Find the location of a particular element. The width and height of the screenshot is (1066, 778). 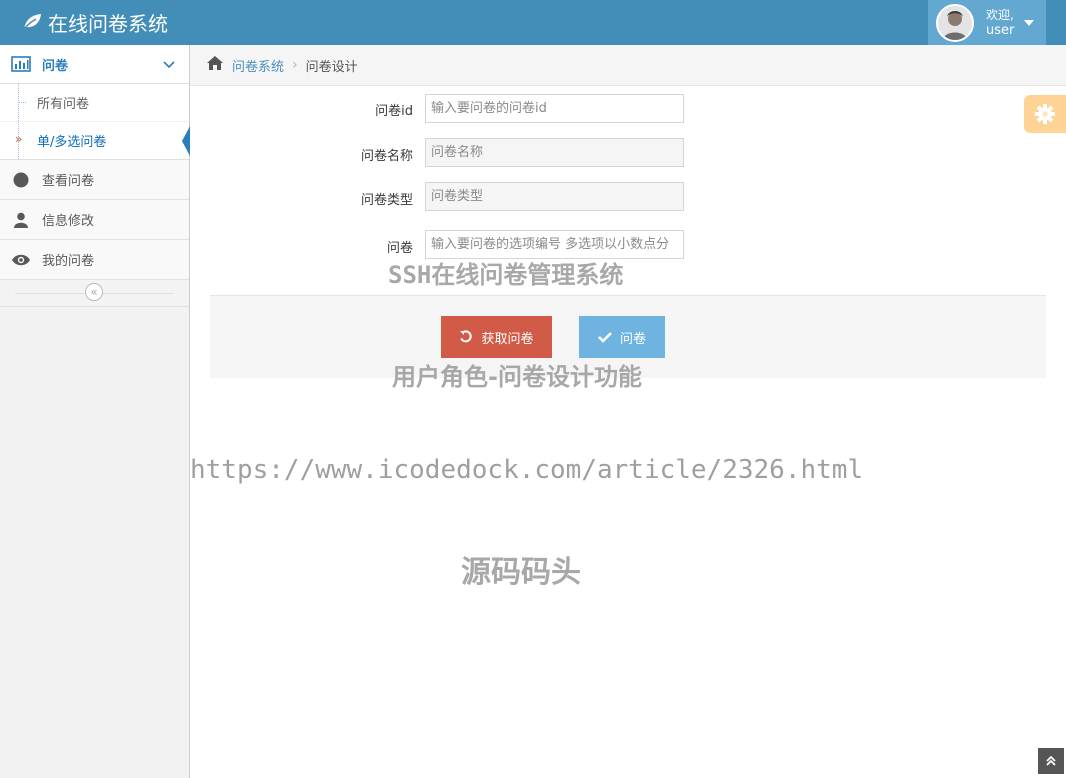

survey-id-label: 问卷id is located at coordinates (394, 111).